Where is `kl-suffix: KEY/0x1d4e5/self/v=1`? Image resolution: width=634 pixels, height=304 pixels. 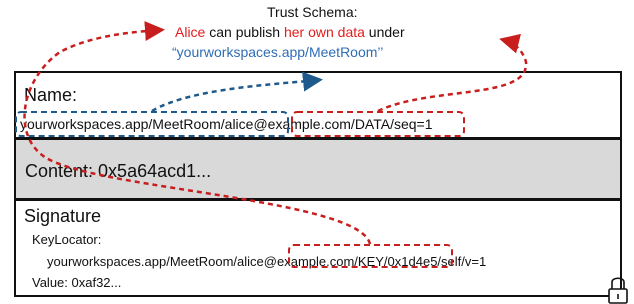
kl-suffix: KEY/0x1d4e5/self/v=1 is located at coordinates (422, 261).